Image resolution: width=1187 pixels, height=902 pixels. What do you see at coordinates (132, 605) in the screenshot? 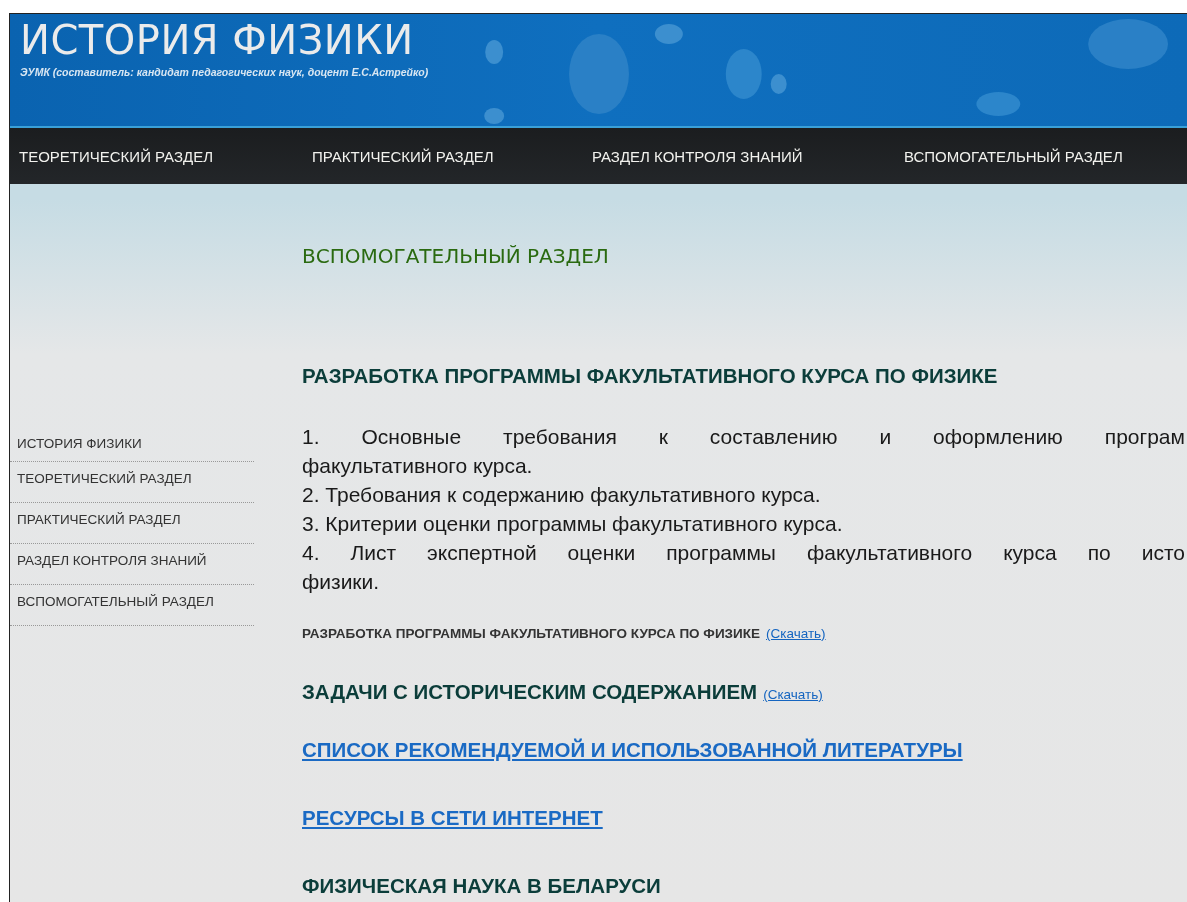
I see `sidebar-item: ВСПОМОГАТЕЛЬНЫЙ РАЗДЕЛ` at bounding box center [132, 605].